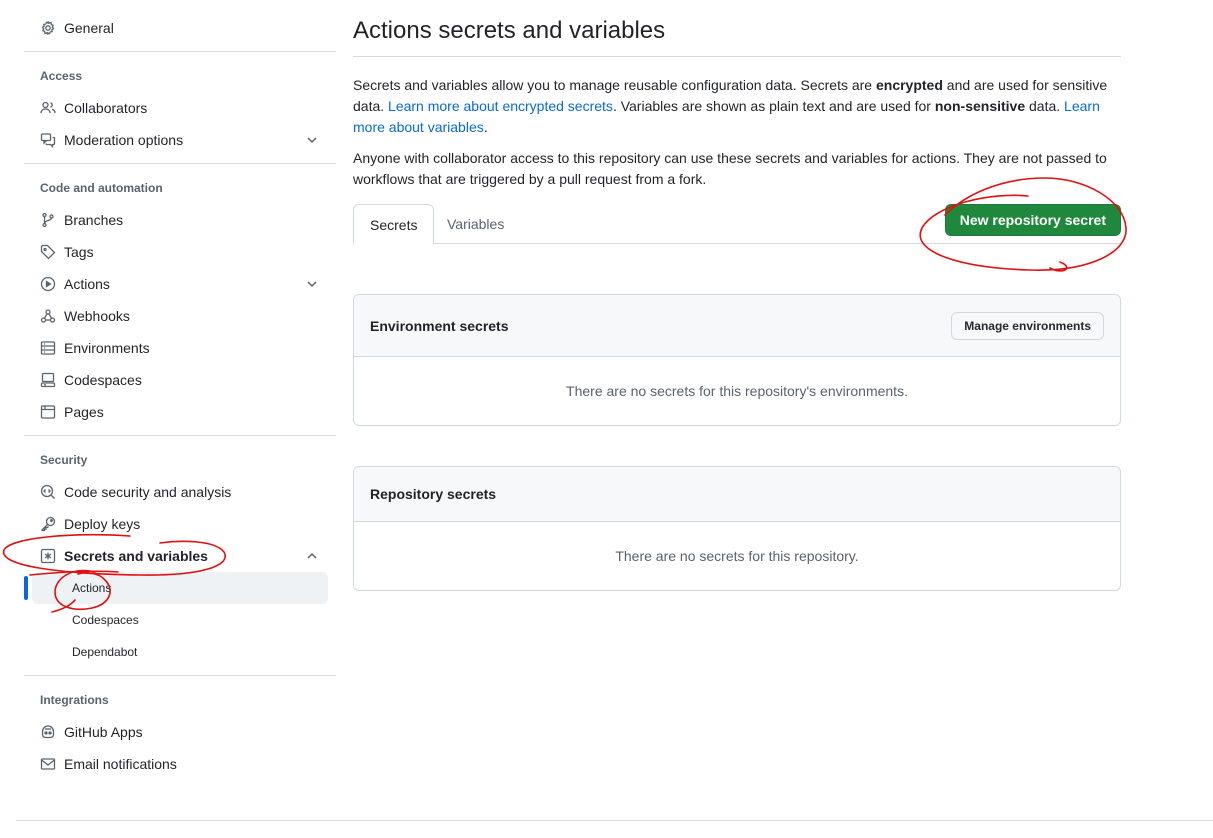  What do you see at coordinates (87, 284) in the screenshot?
I see `sidebar-item-label: Actions` at bounding box center [87, 284].